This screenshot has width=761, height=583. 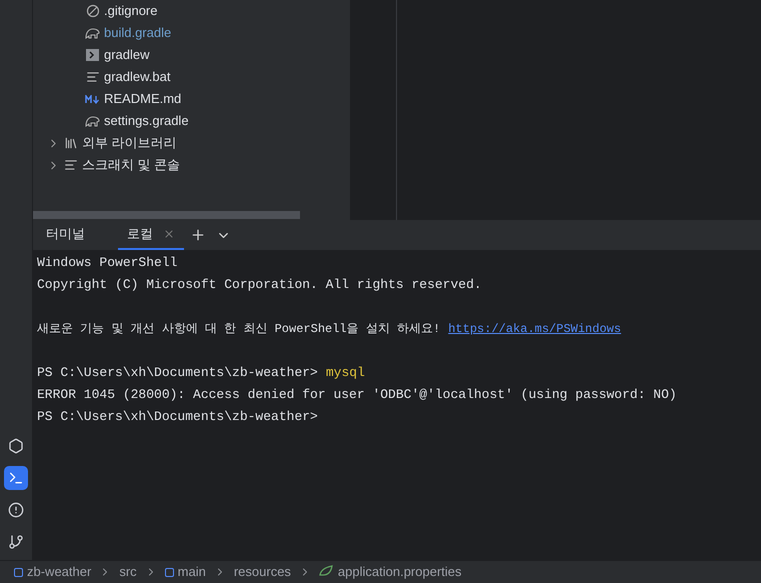 I want to click on tree-item: 외부 라이브러리, so click(x=191, y=143).